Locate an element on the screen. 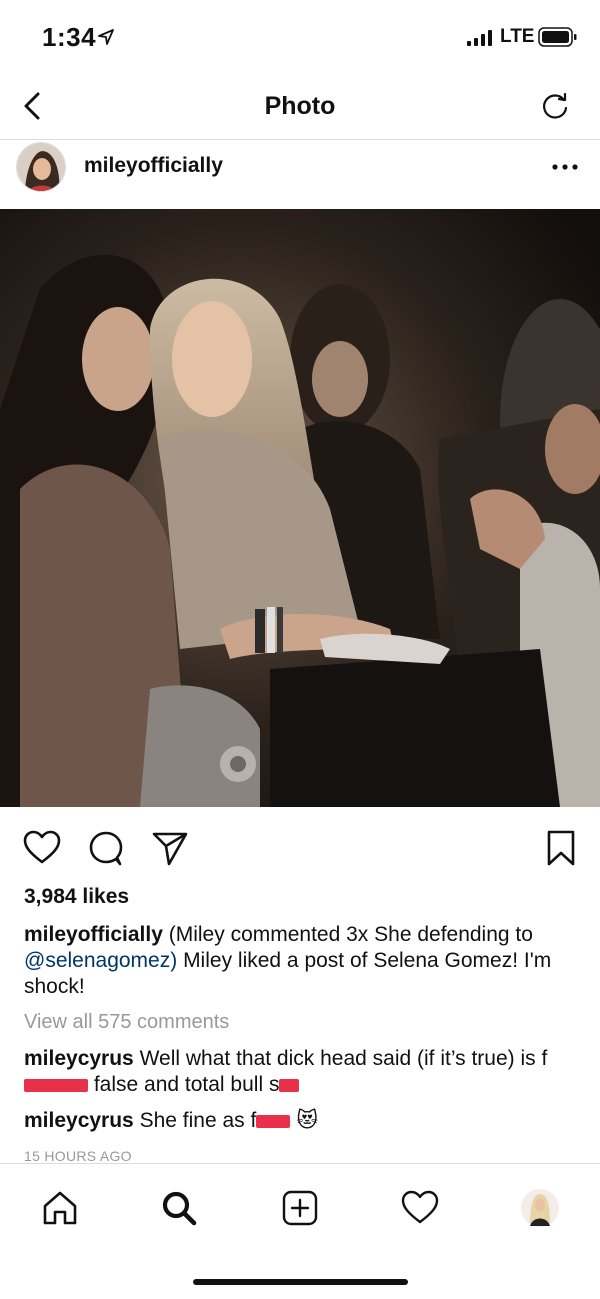 The height and width of the screenshot is (1299, 600). likes-count: 3,984 likes is located at coordinates (76, 897).